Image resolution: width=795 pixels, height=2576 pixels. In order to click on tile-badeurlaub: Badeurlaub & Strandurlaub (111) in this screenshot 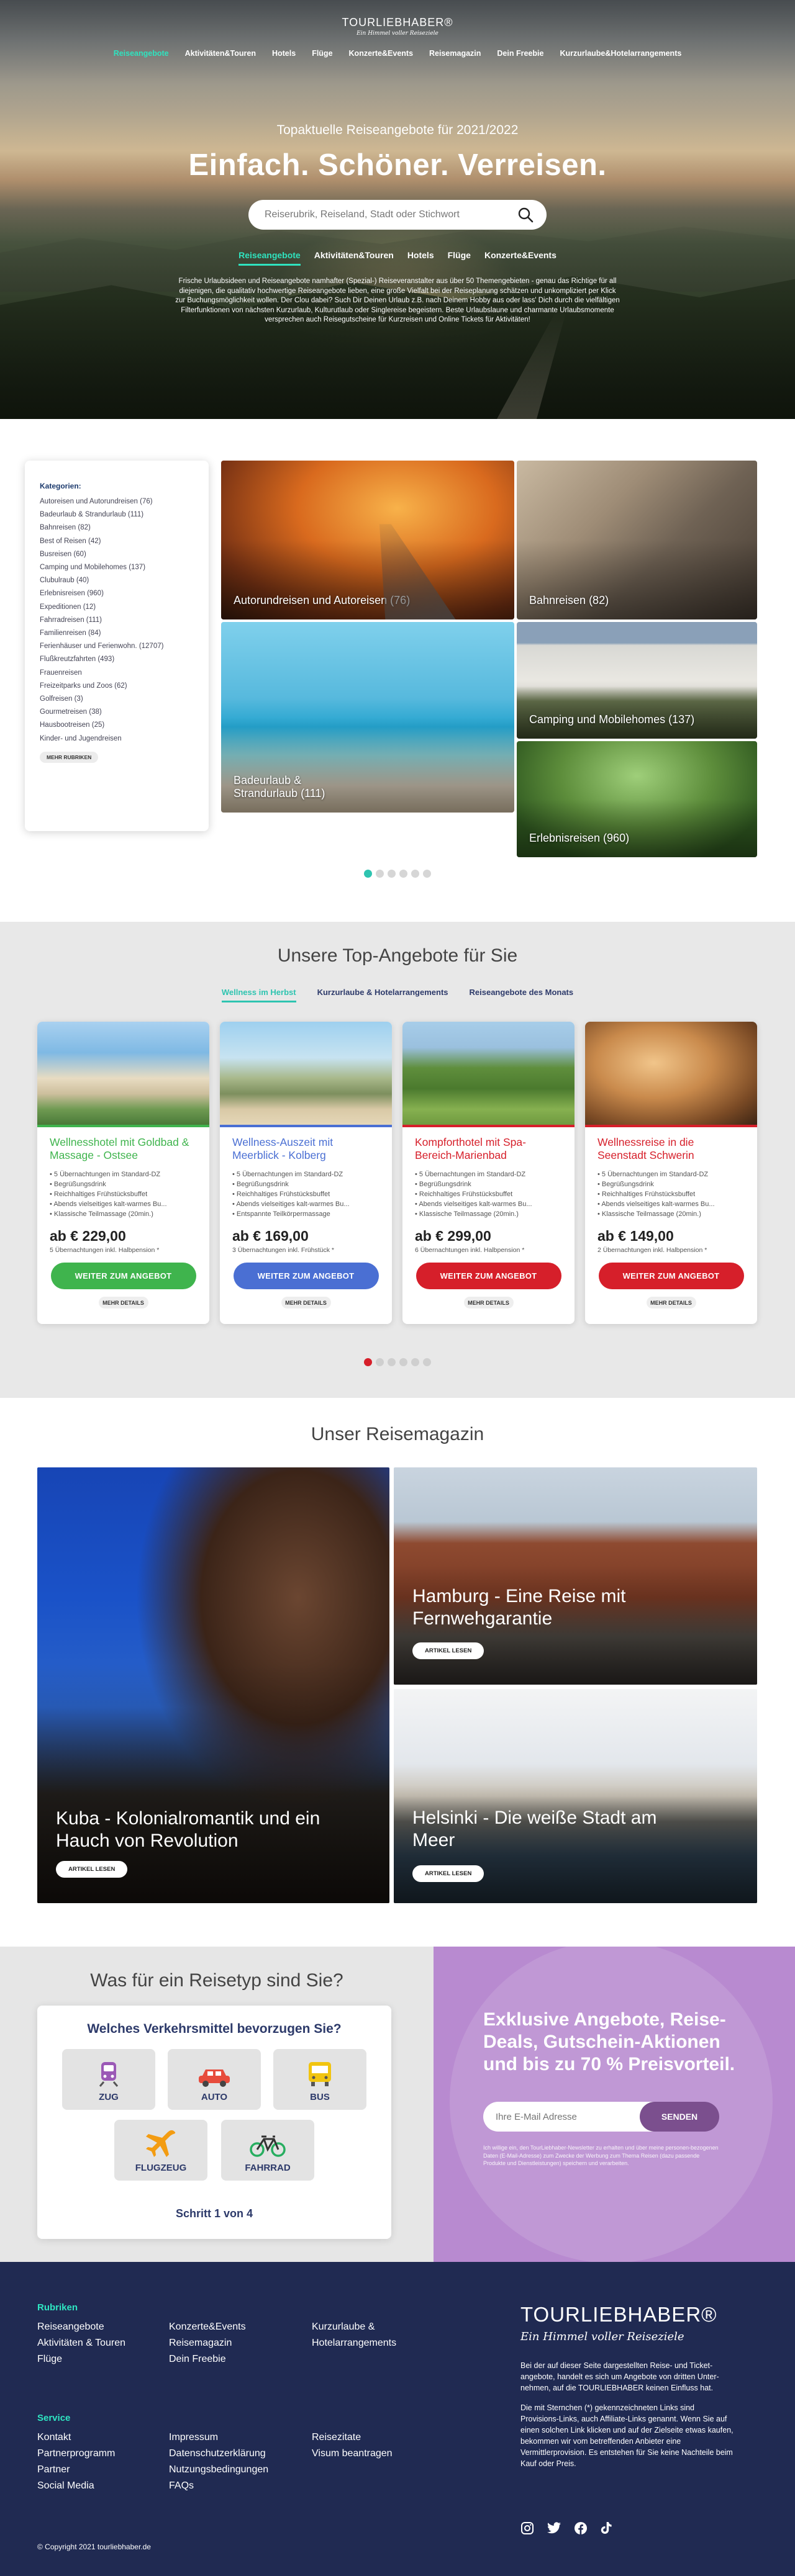, I will do `click(367, 717)`.